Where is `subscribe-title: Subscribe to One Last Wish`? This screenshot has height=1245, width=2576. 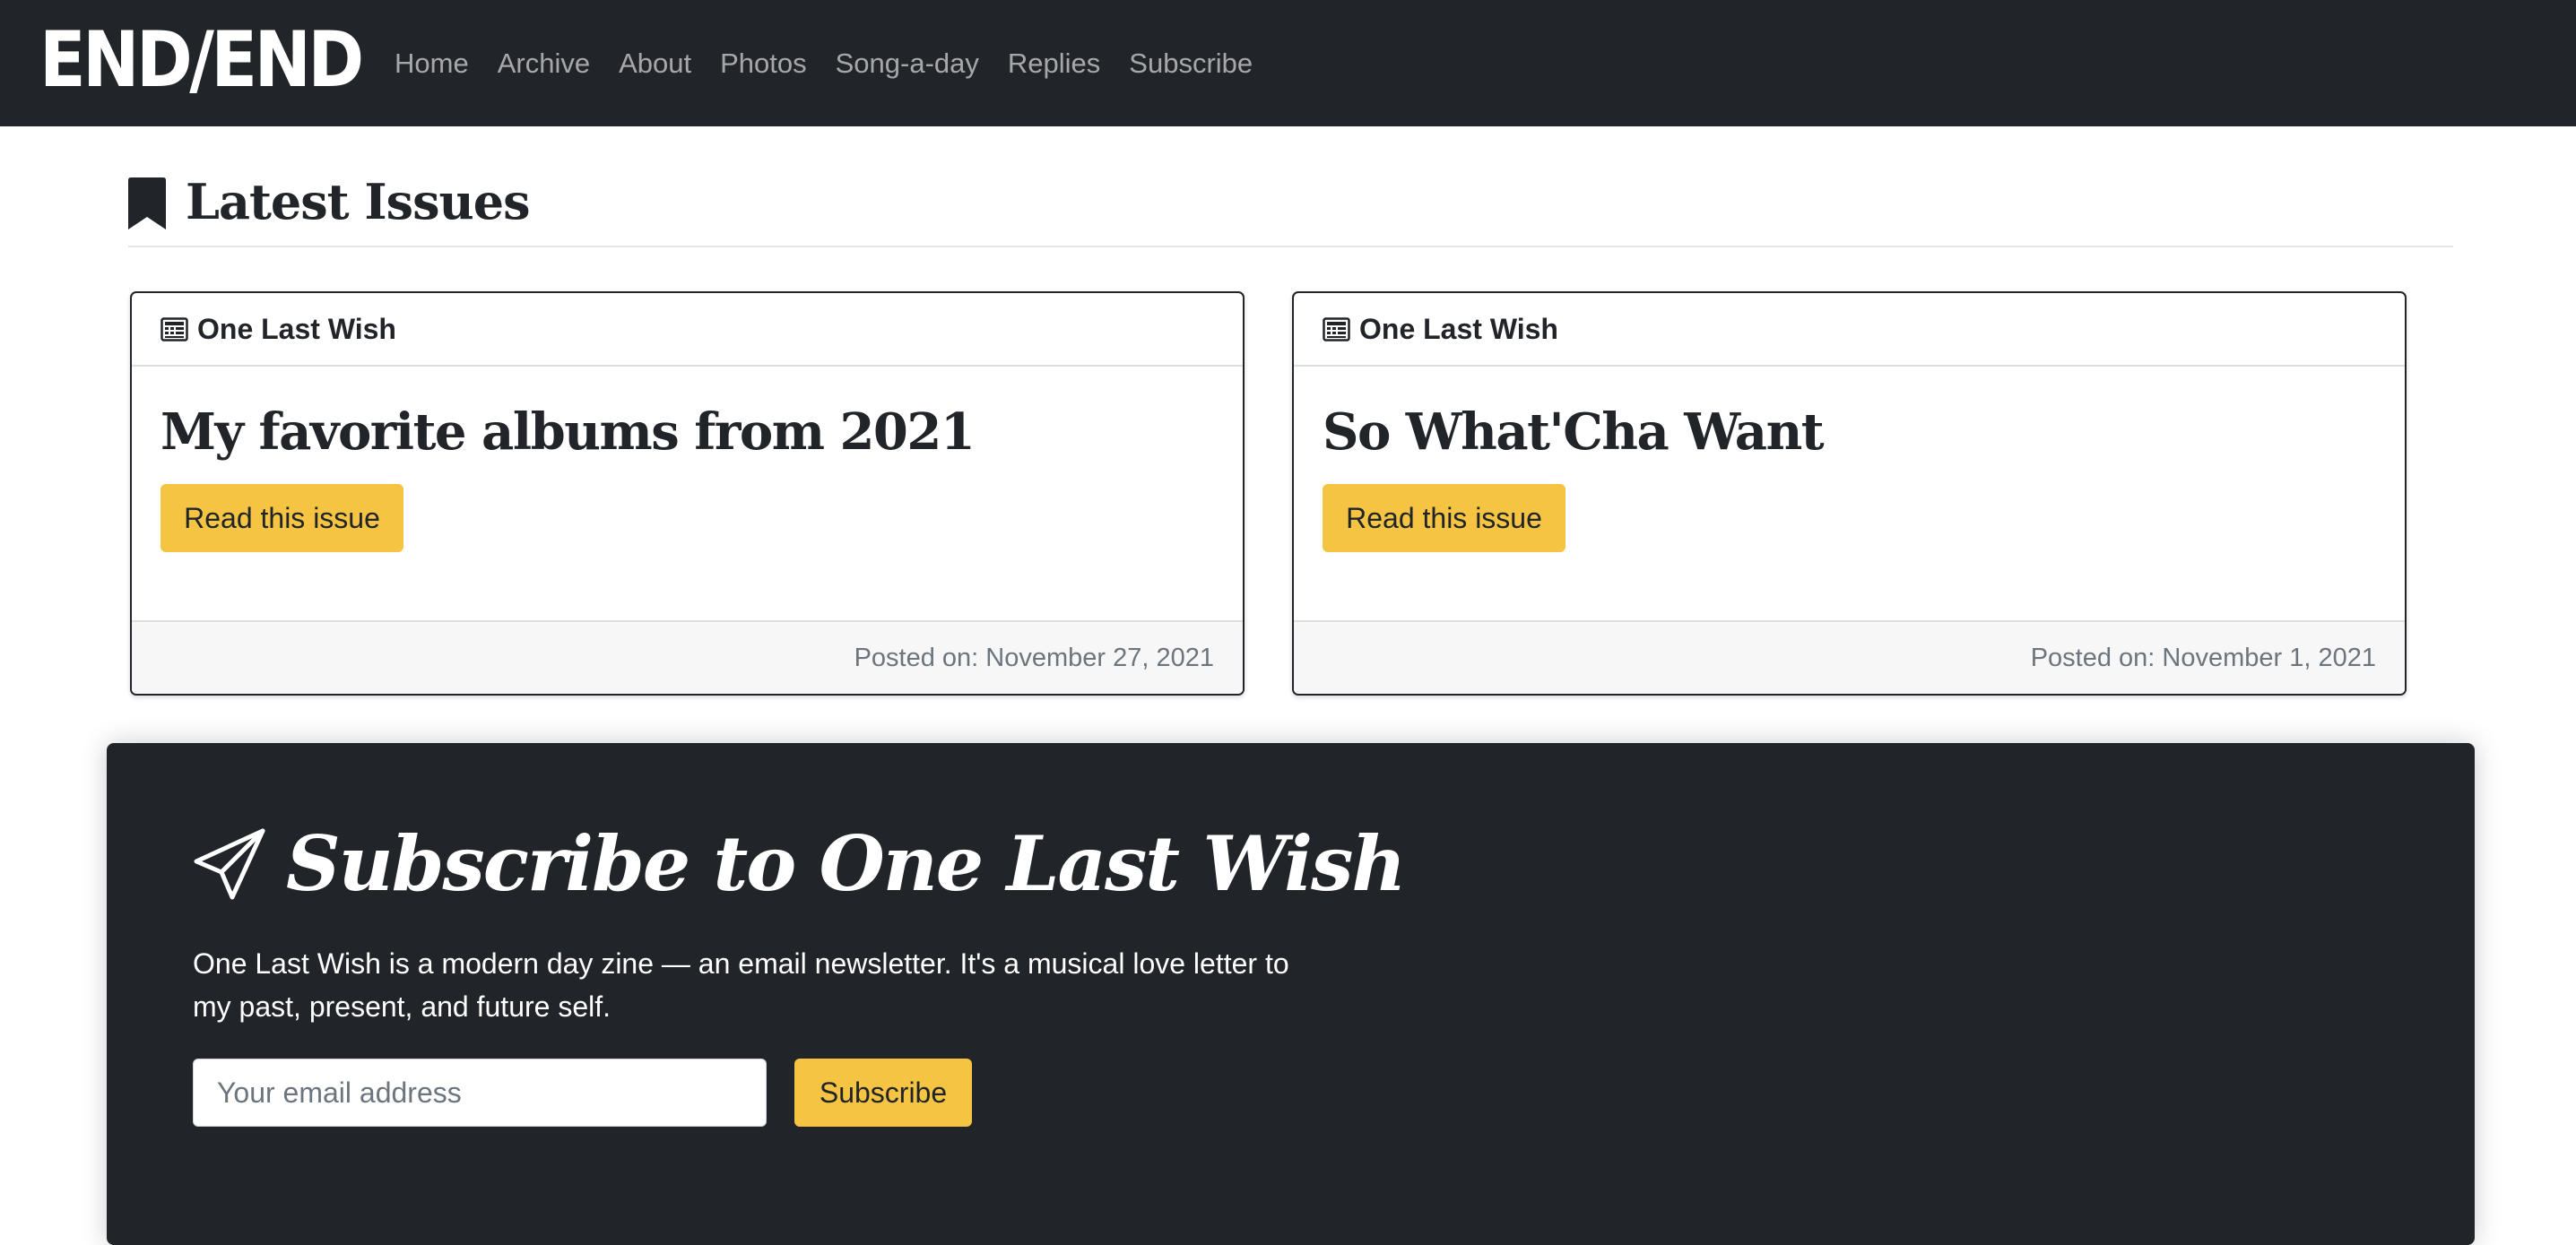
subscribe-title: Subscribe to One Last Wish is located at coordinates (846, 863).